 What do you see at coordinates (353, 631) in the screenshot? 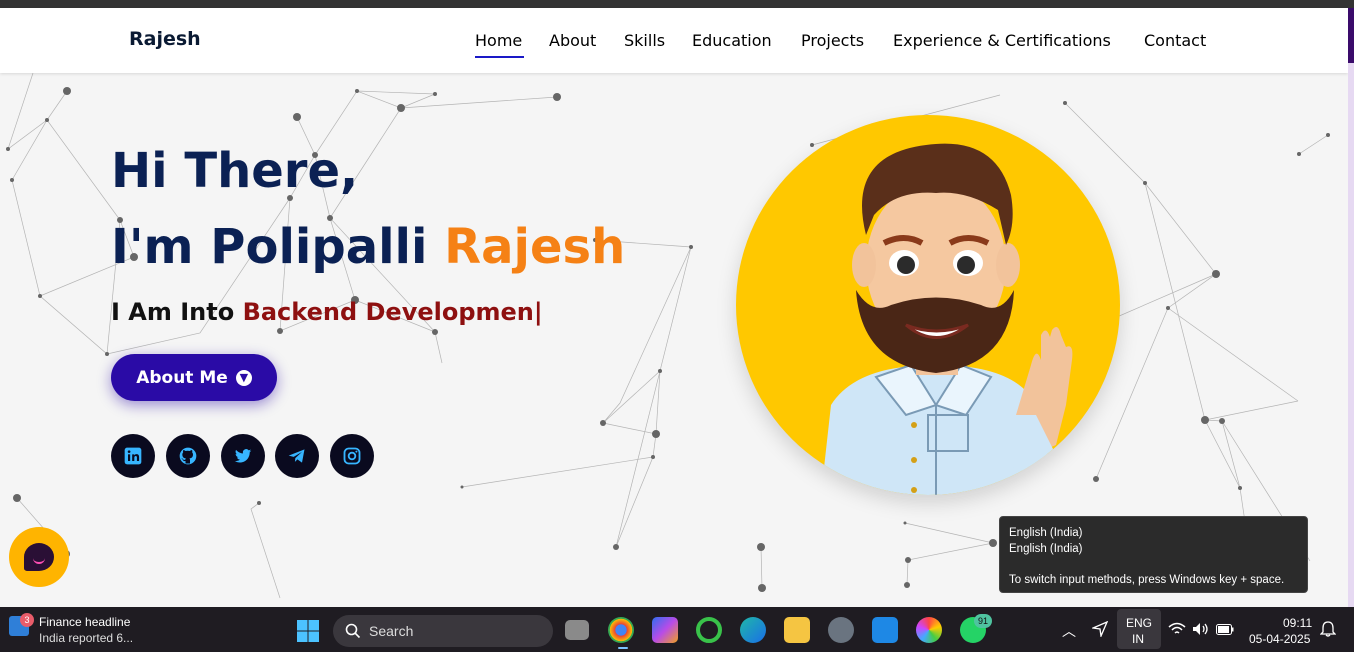
I see `search-icon` at bounding box center [353, 631].